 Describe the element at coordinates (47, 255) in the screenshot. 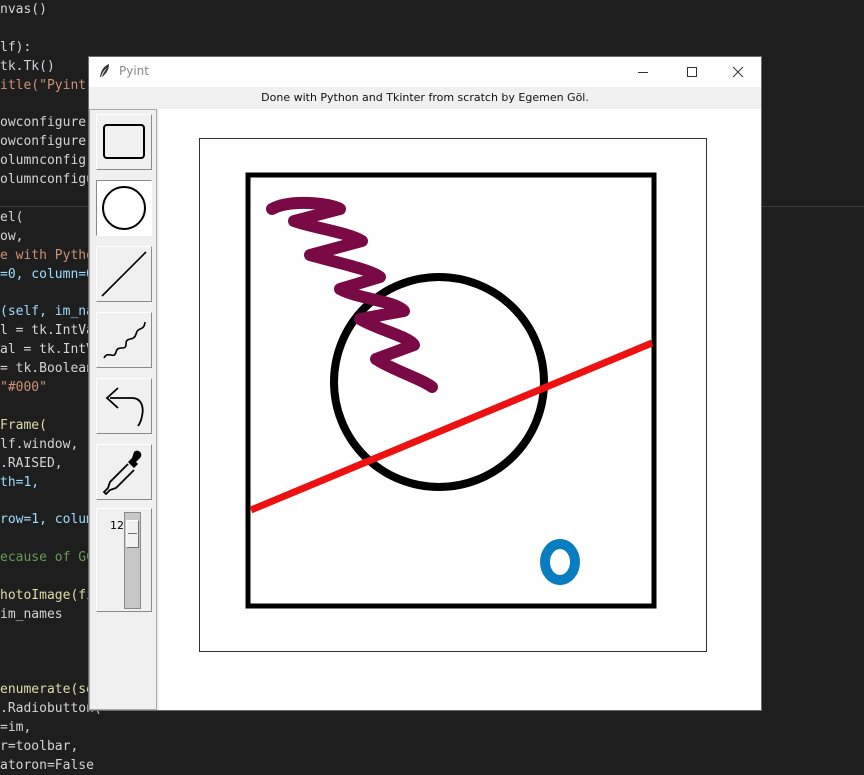

I see `code-line: e with Pytho` at that location.